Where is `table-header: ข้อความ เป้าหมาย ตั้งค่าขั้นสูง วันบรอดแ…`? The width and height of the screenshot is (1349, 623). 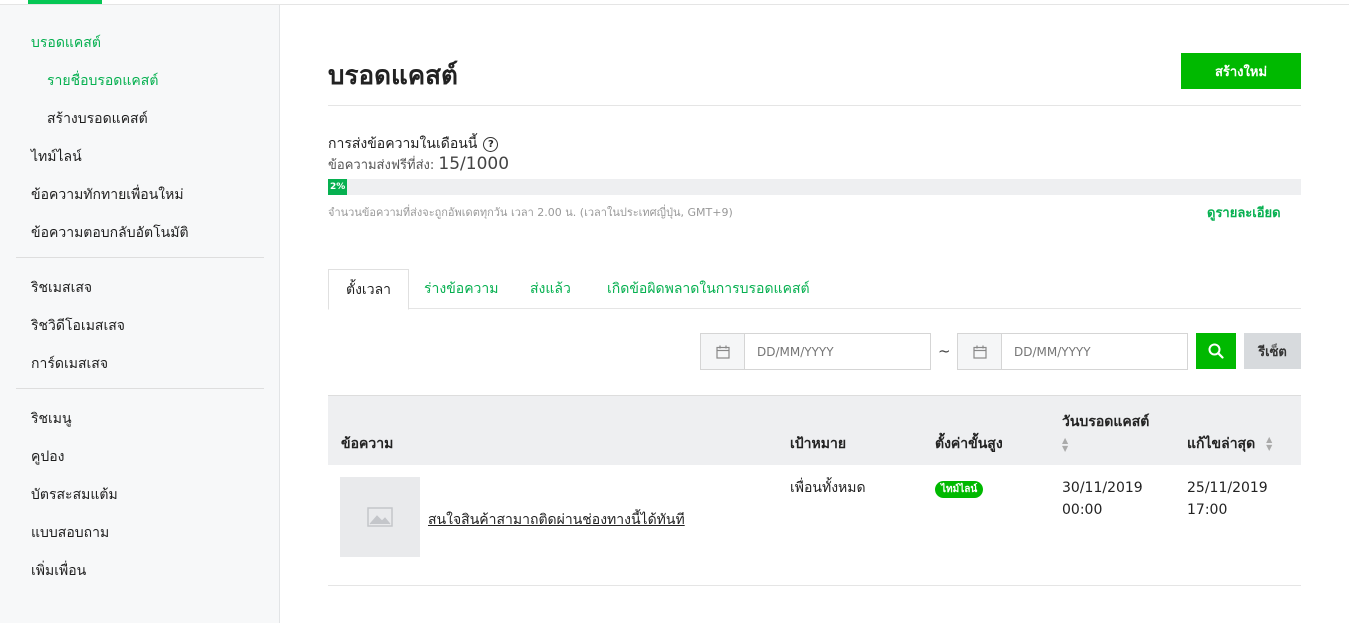 table-header: ข้อความ เป้าหมาย ตั้งค่าขั้นสูง วันบรอดแ… is located at coordinates (814, 430).